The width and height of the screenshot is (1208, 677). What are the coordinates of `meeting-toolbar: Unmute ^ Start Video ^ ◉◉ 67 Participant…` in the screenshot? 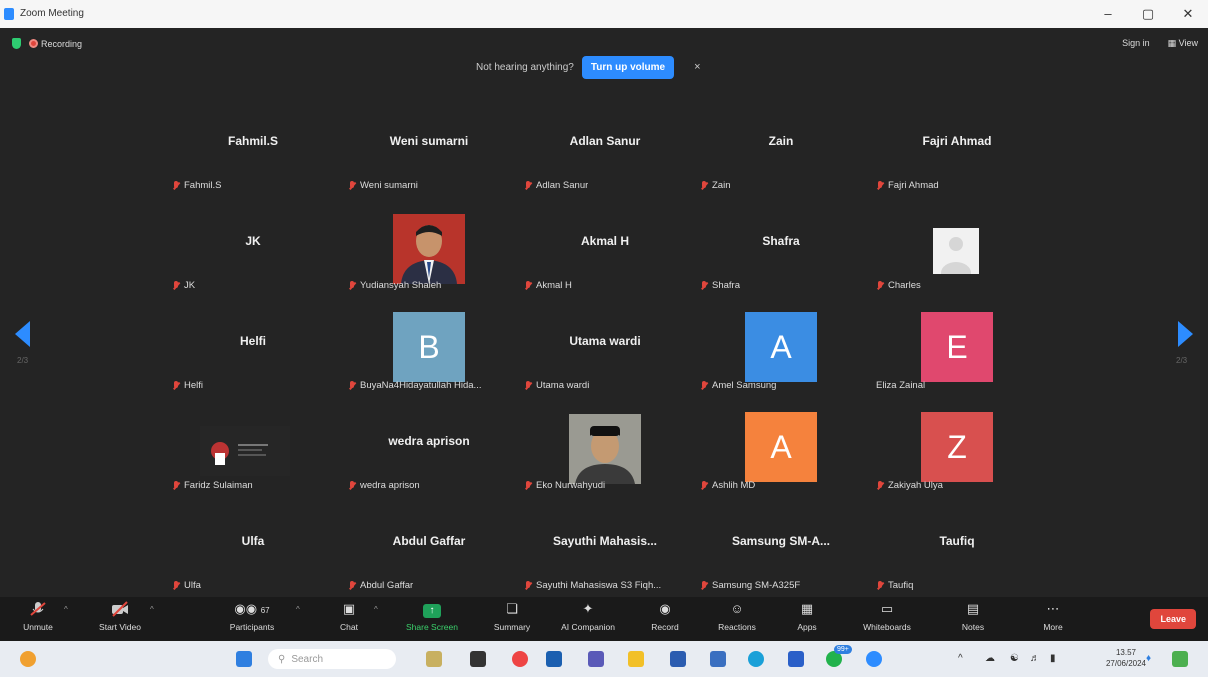 It's located at (604, 619).